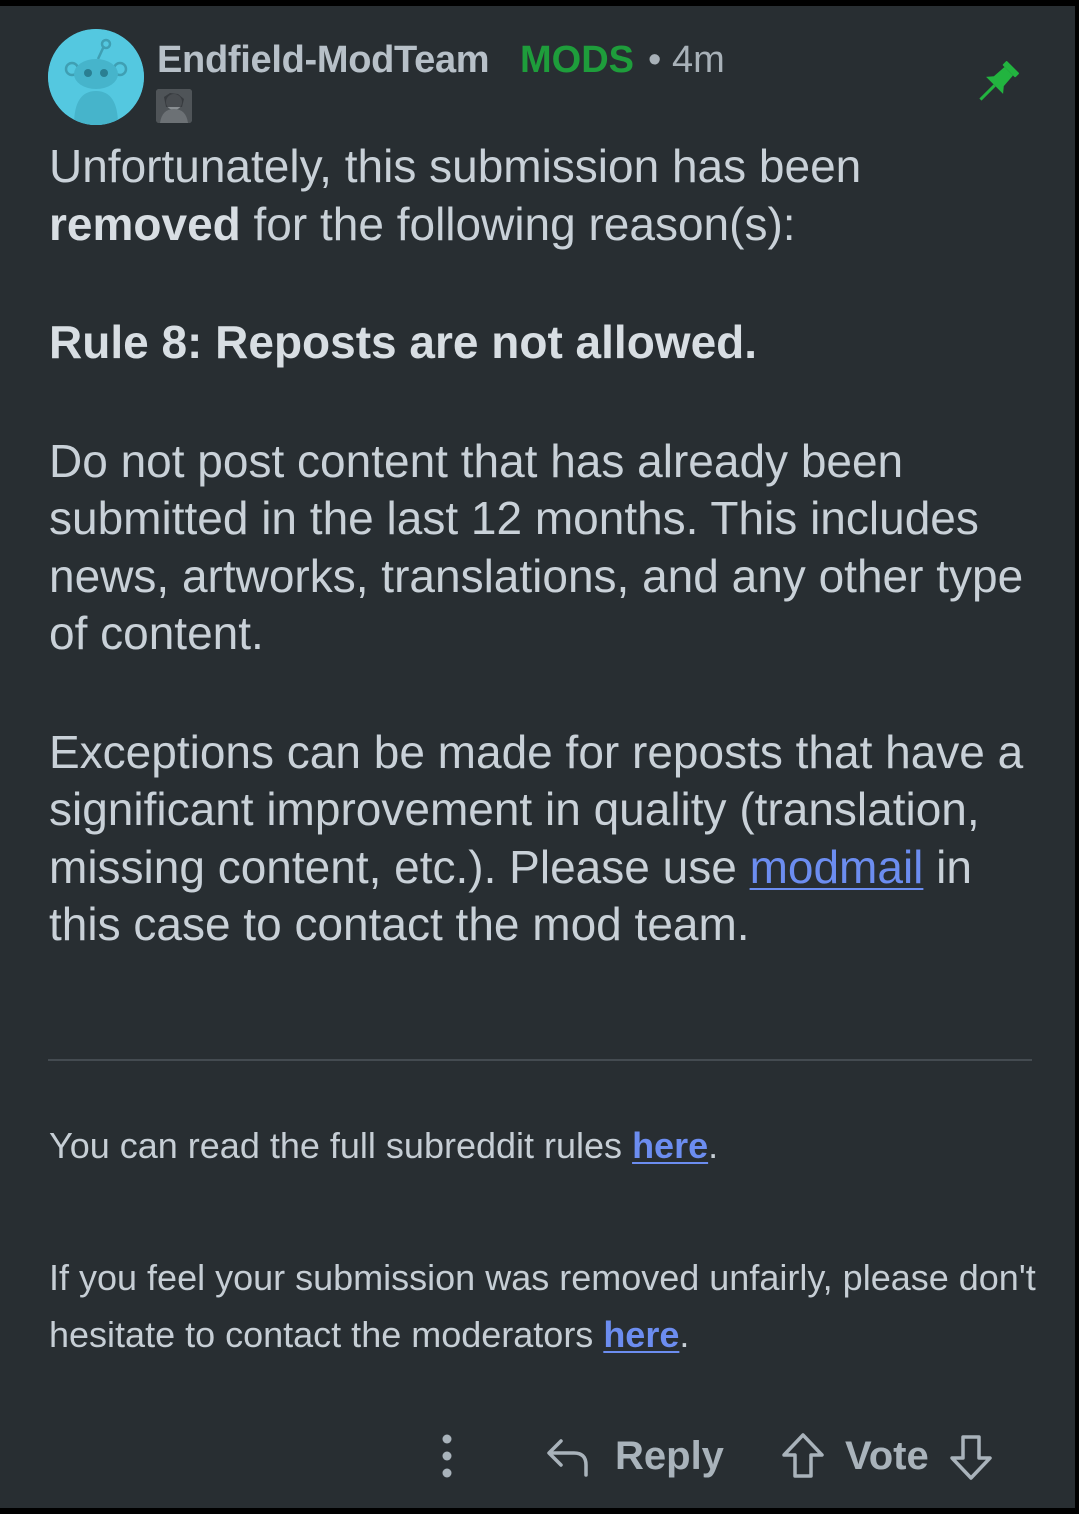 The width and height of the screenshot is (1079, 1514). Describe the element at coordinates (641, 1334) in the screenshot. I see `contact-here-link: here` at that location.